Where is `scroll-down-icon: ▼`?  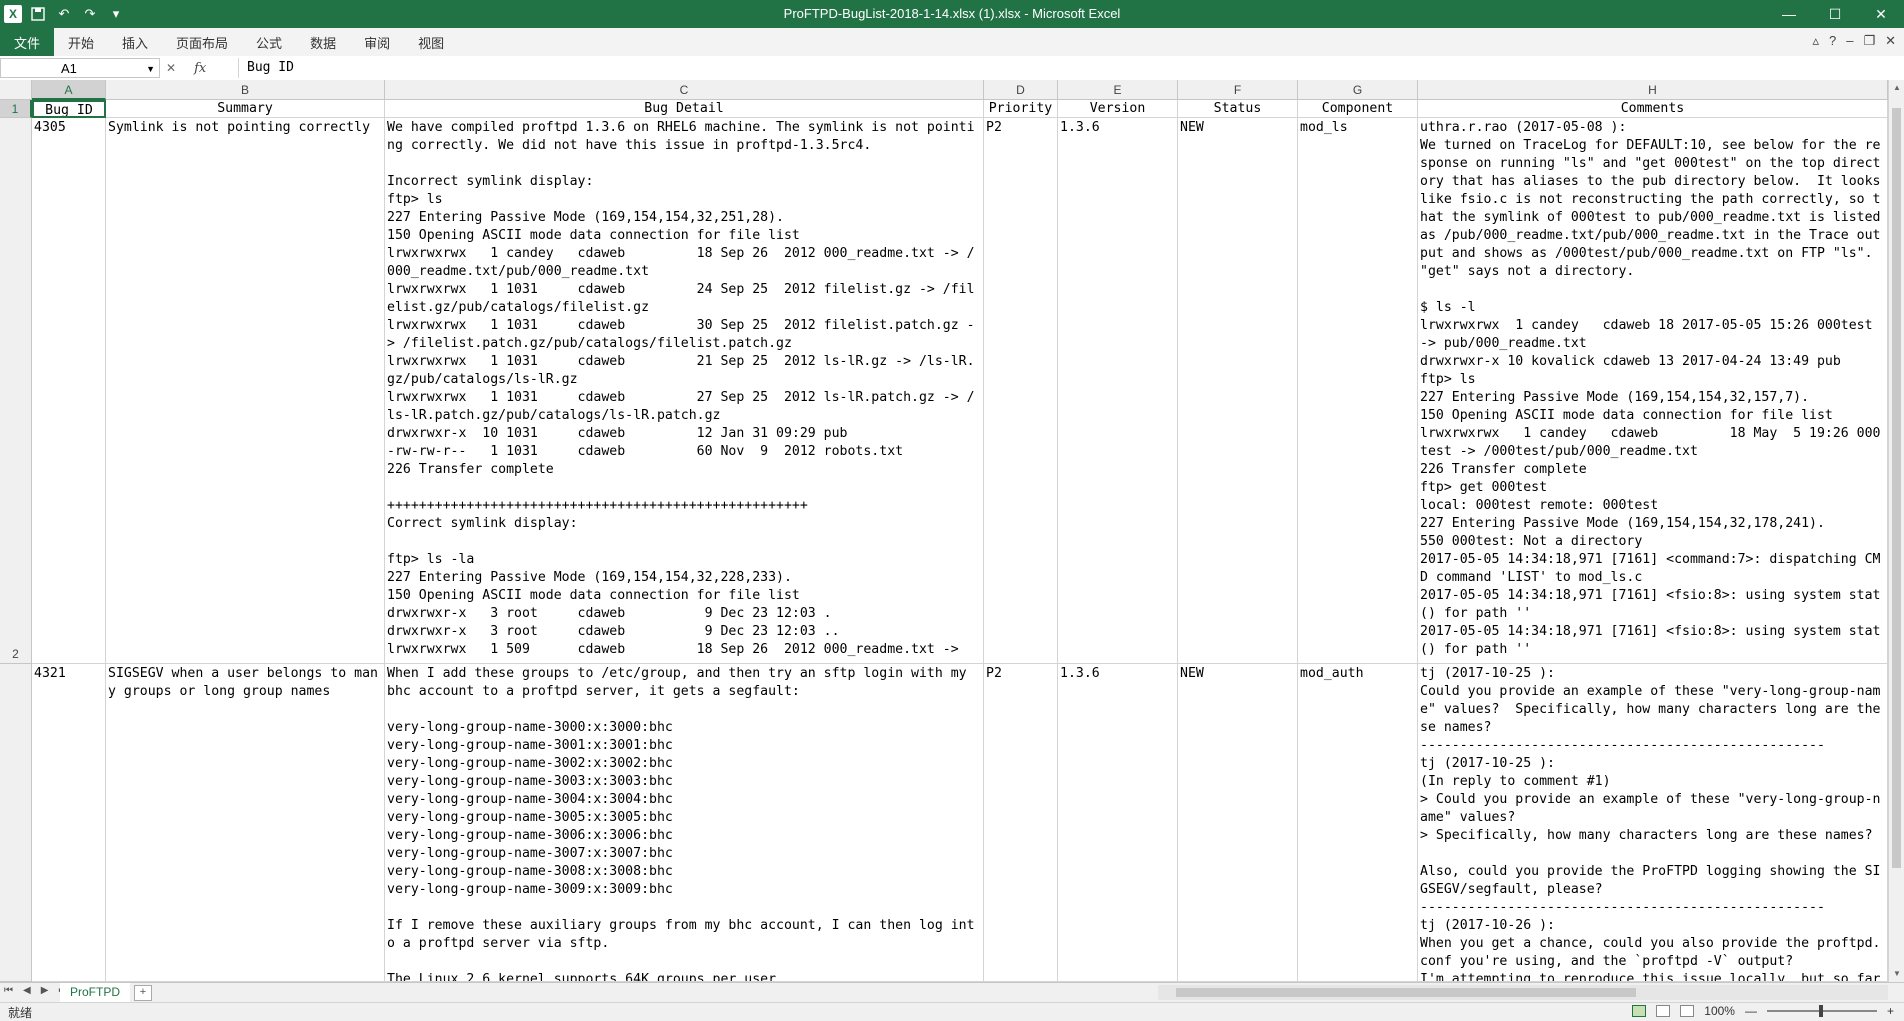 scroll-down-icon: ▼ is located at coordinates (1896, 974).